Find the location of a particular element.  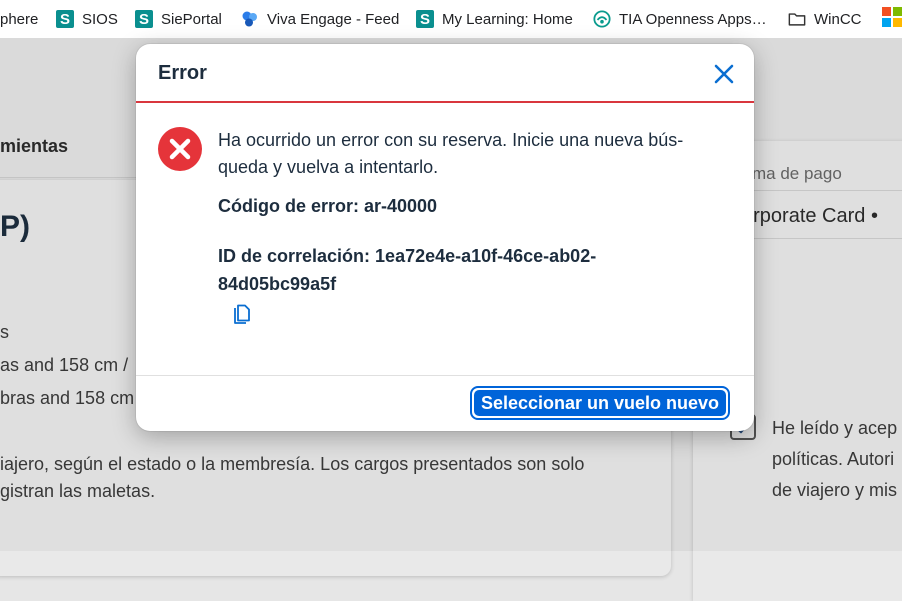

dialog-header: Error is located at coordinates (445, 73).